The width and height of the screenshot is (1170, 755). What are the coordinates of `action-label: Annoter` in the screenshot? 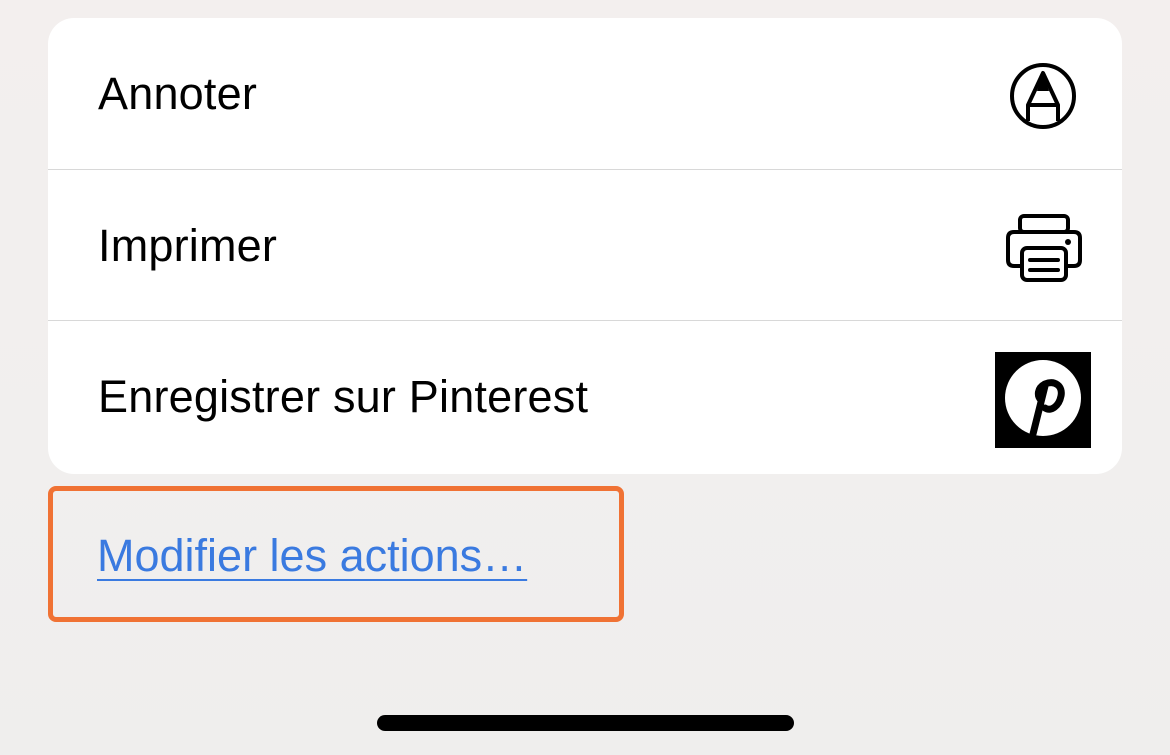 It's located at (178, 93).